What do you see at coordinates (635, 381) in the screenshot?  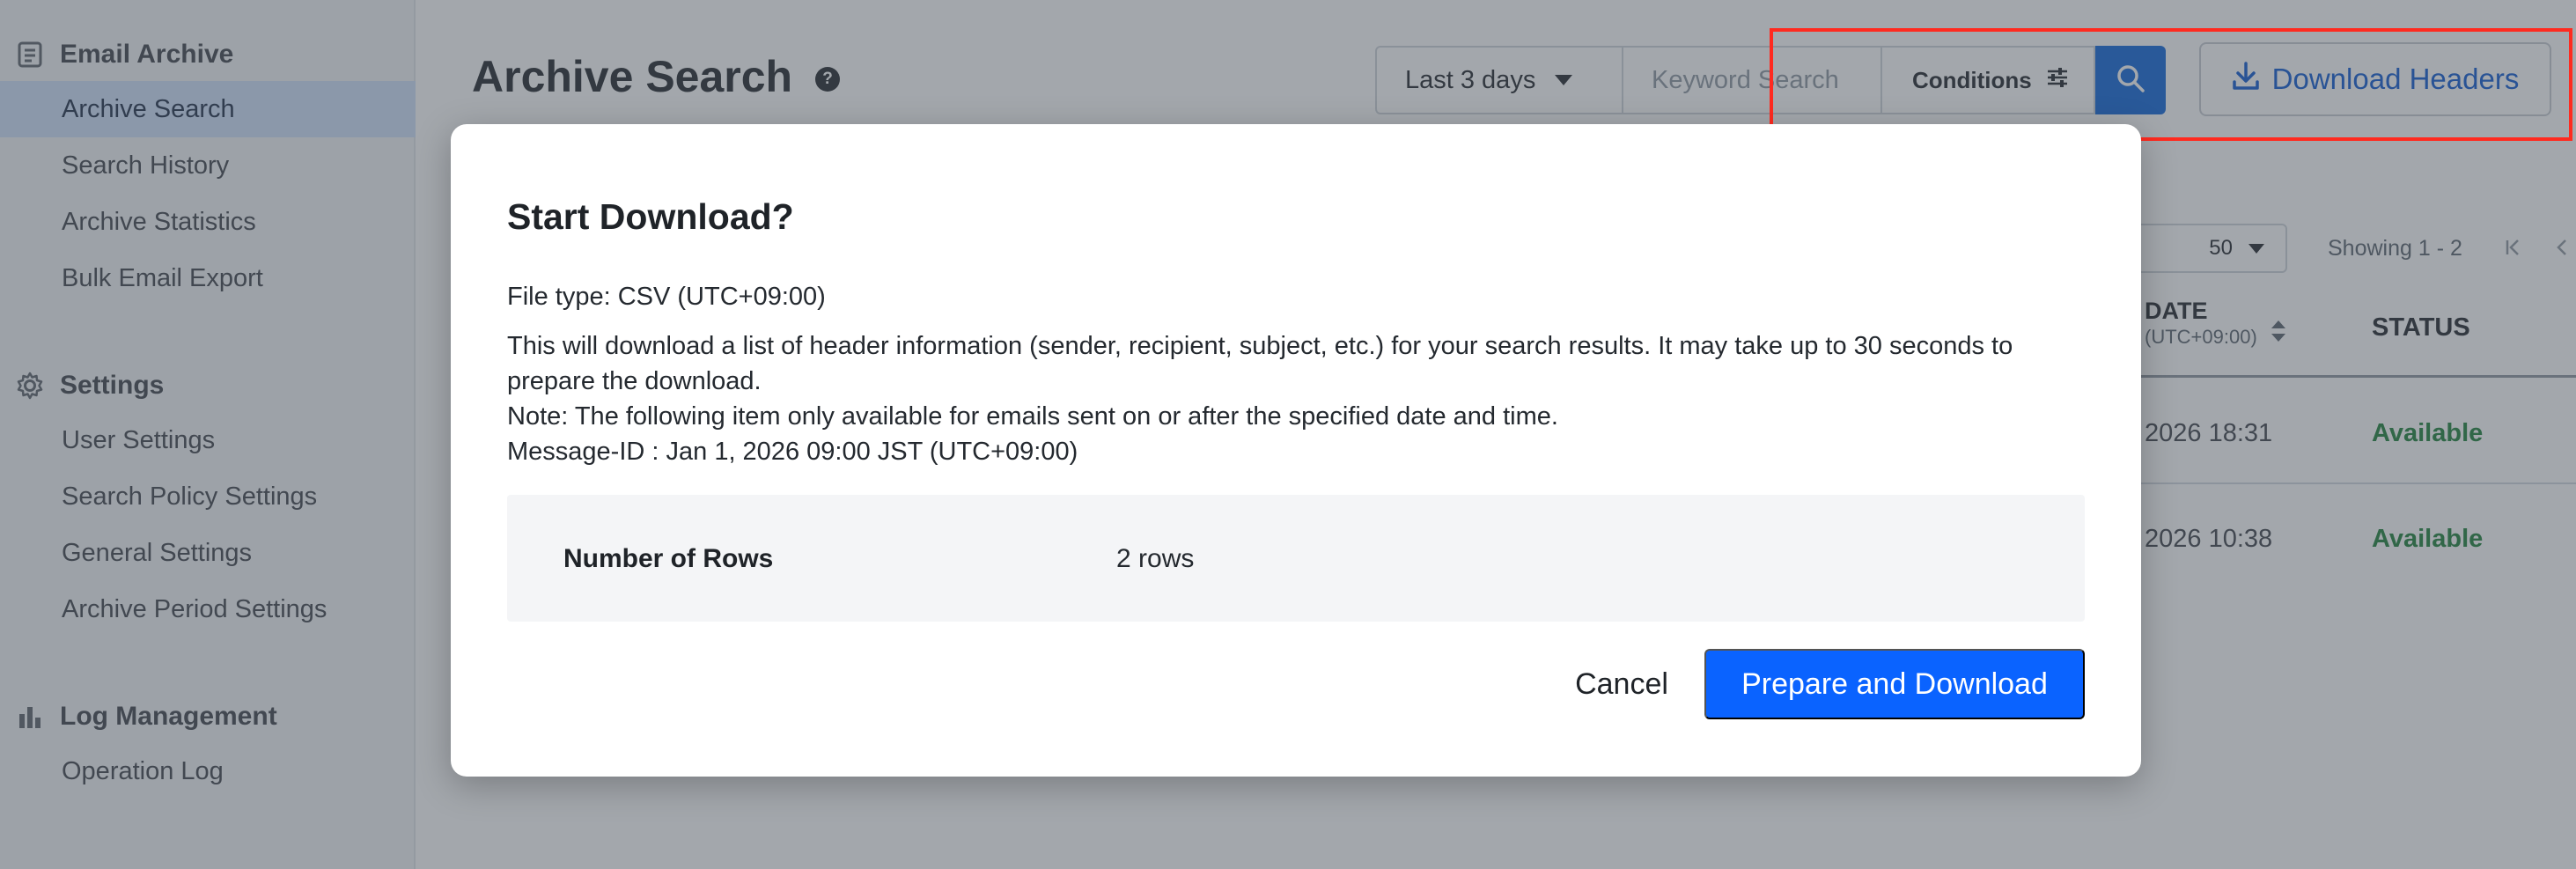 I see `dialog-text-line: prepare the download.` at bounding box center [635, 381].